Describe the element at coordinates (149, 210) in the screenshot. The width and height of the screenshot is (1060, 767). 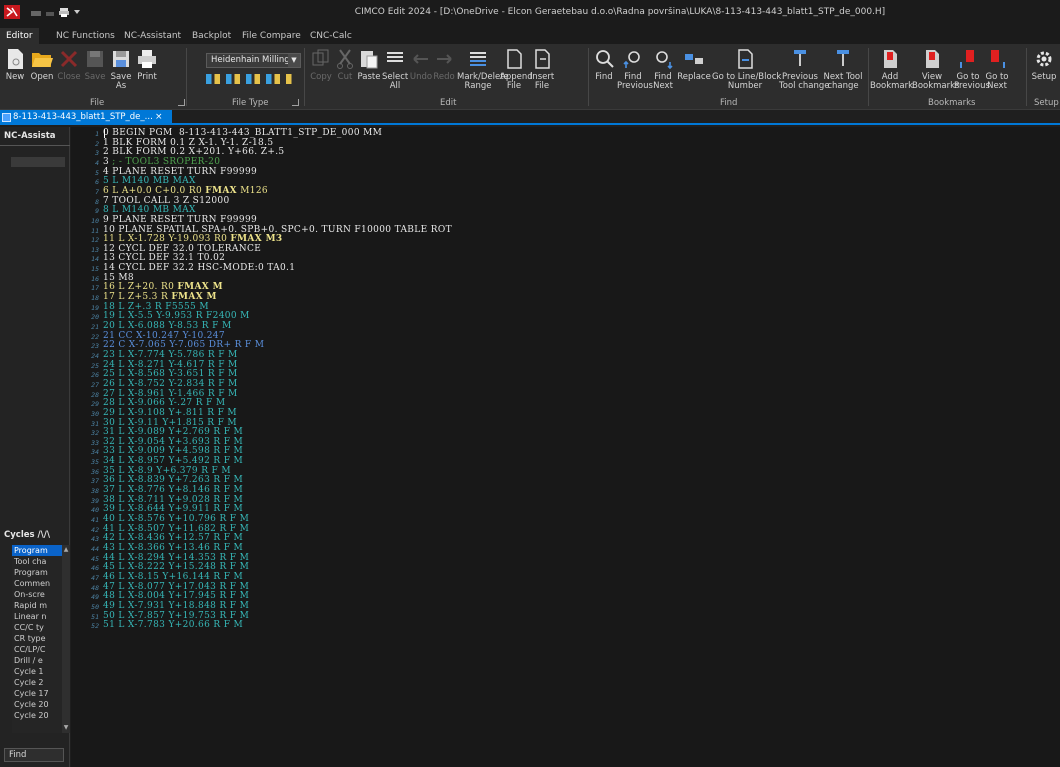
I see `code-line: 8 L M140 MB MAX` at that location.